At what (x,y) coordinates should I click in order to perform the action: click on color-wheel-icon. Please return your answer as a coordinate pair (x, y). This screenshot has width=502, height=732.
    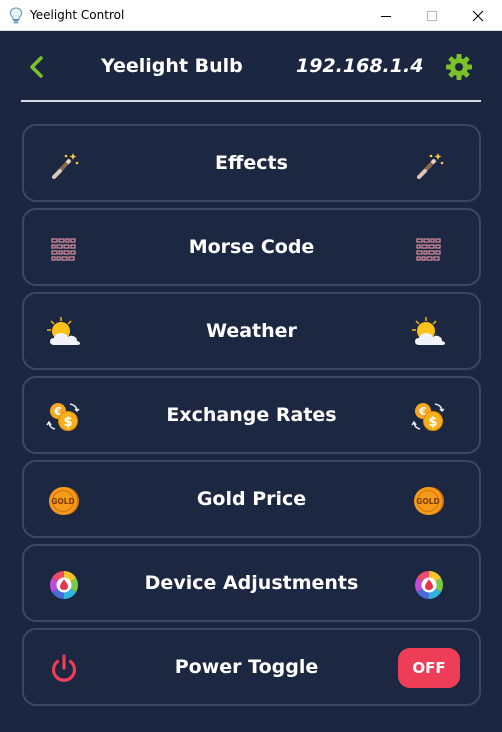
    Looking at the image, I should click on (429, 585).